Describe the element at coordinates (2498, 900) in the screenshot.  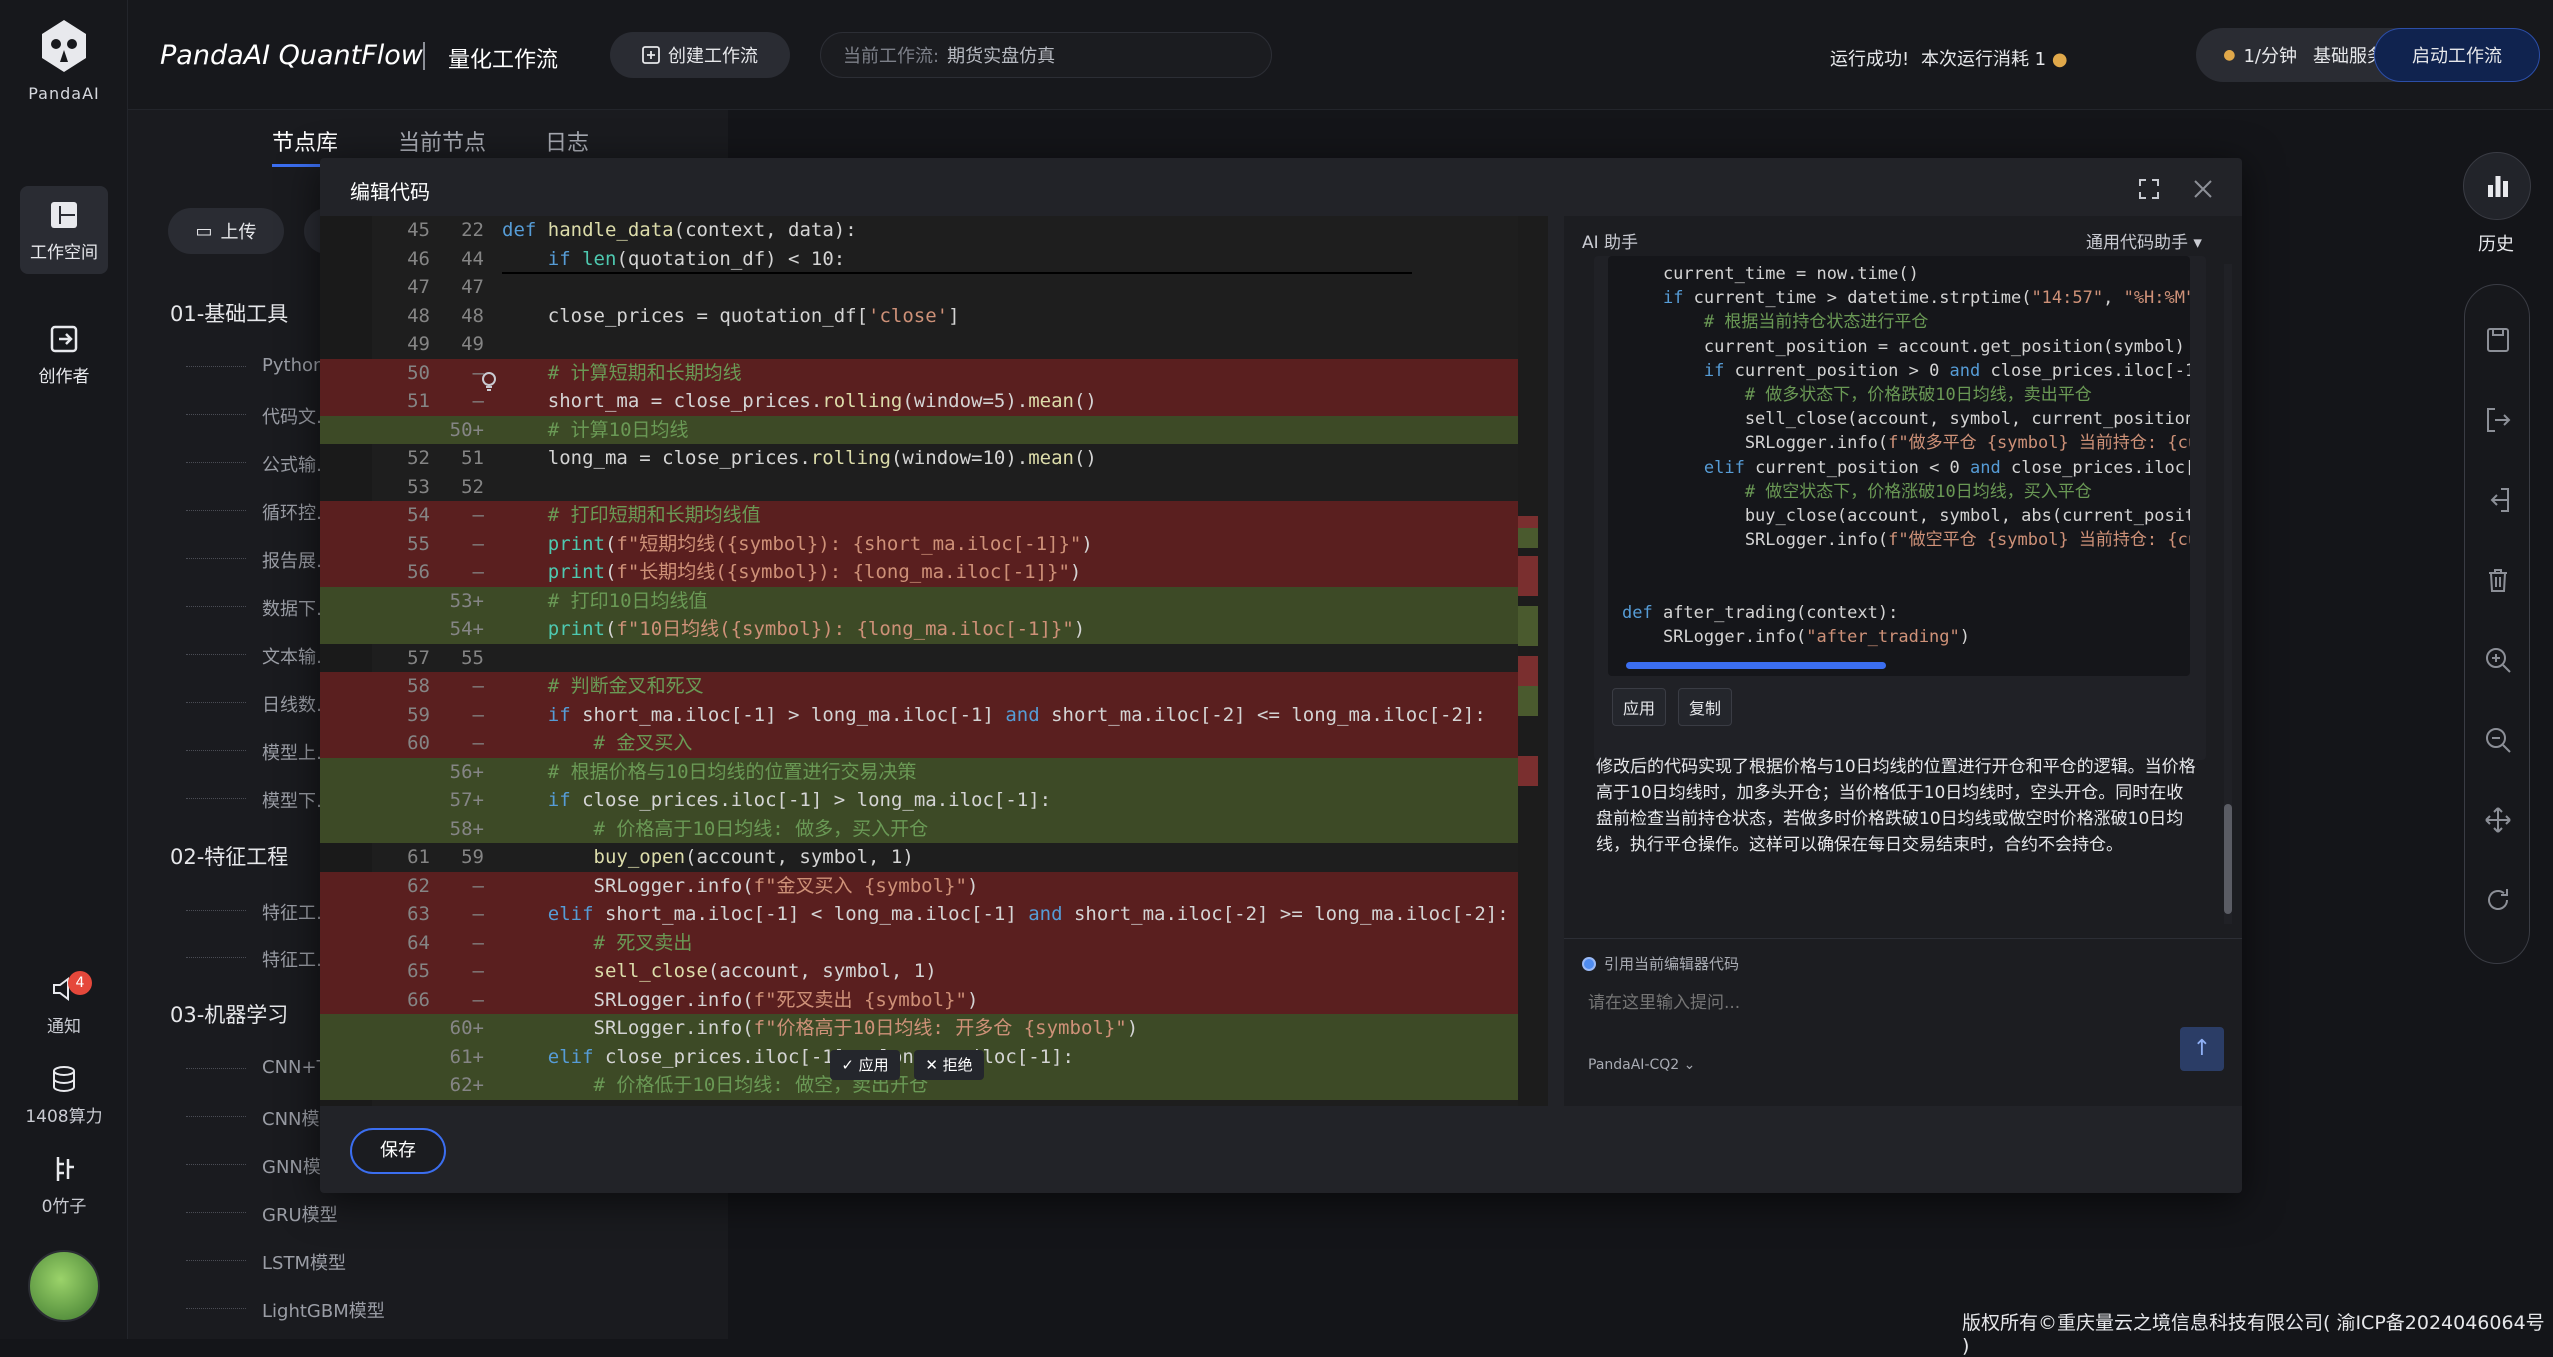
I see `refresh-icon` at that location.